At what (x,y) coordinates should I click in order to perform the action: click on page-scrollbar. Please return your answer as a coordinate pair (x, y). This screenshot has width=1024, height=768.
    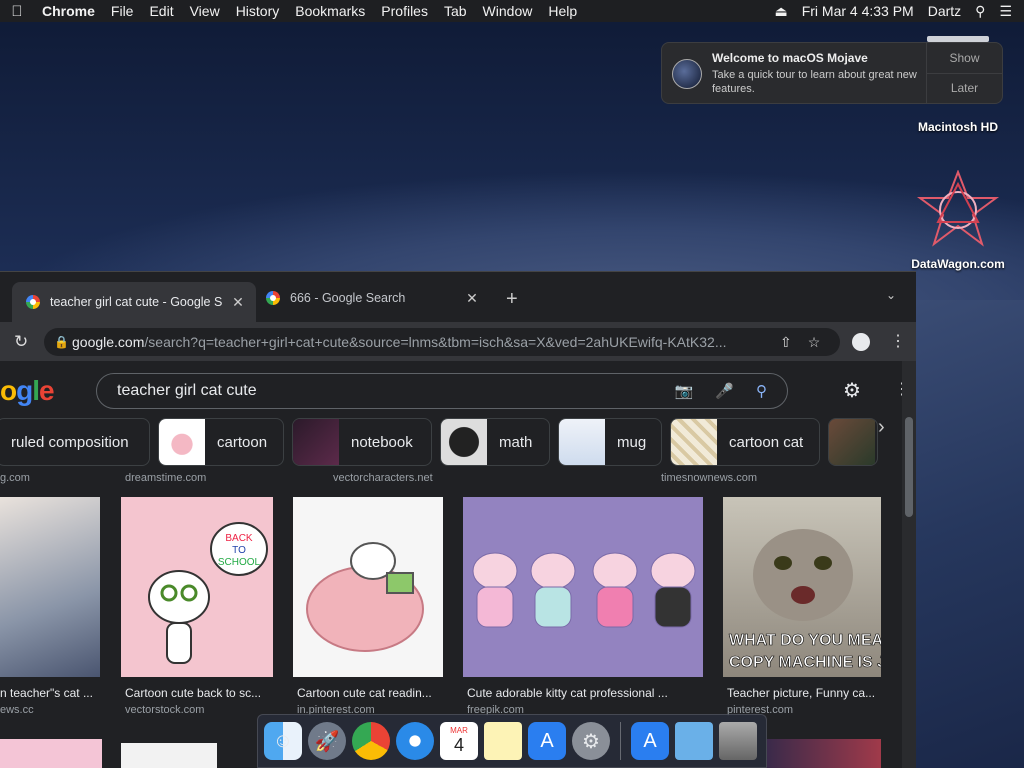
    Looking at the image, I should click on (909, 564).